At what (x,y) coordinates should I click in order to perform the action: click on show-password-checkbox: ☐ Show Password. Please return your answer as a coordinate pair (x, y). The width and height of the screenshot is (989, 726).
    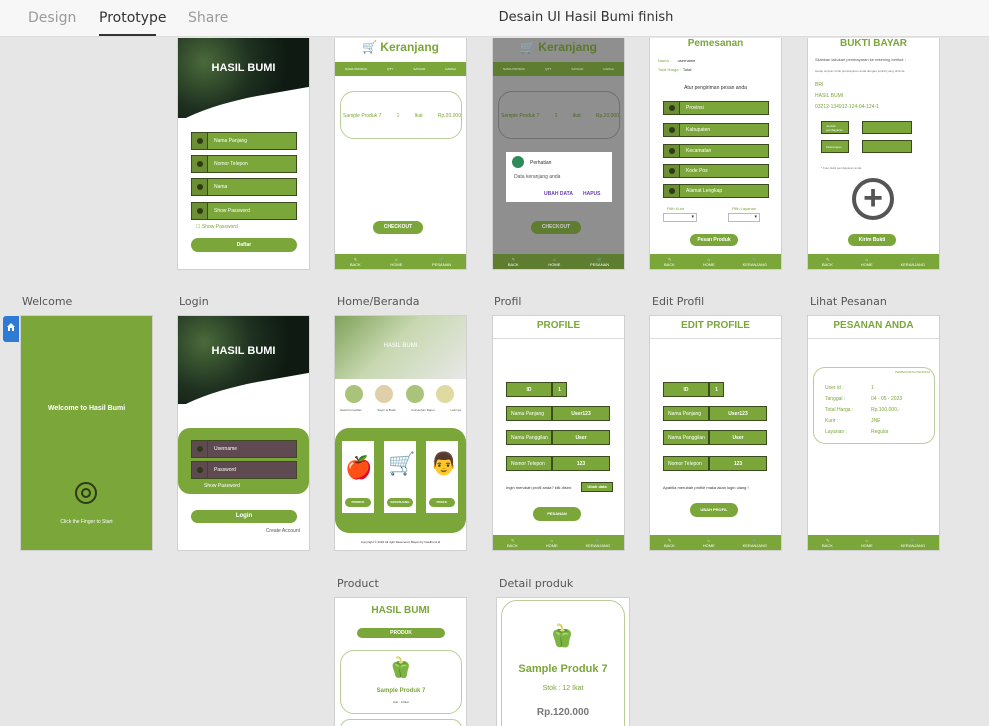
    Looking at the image, I should click on (217, 227).